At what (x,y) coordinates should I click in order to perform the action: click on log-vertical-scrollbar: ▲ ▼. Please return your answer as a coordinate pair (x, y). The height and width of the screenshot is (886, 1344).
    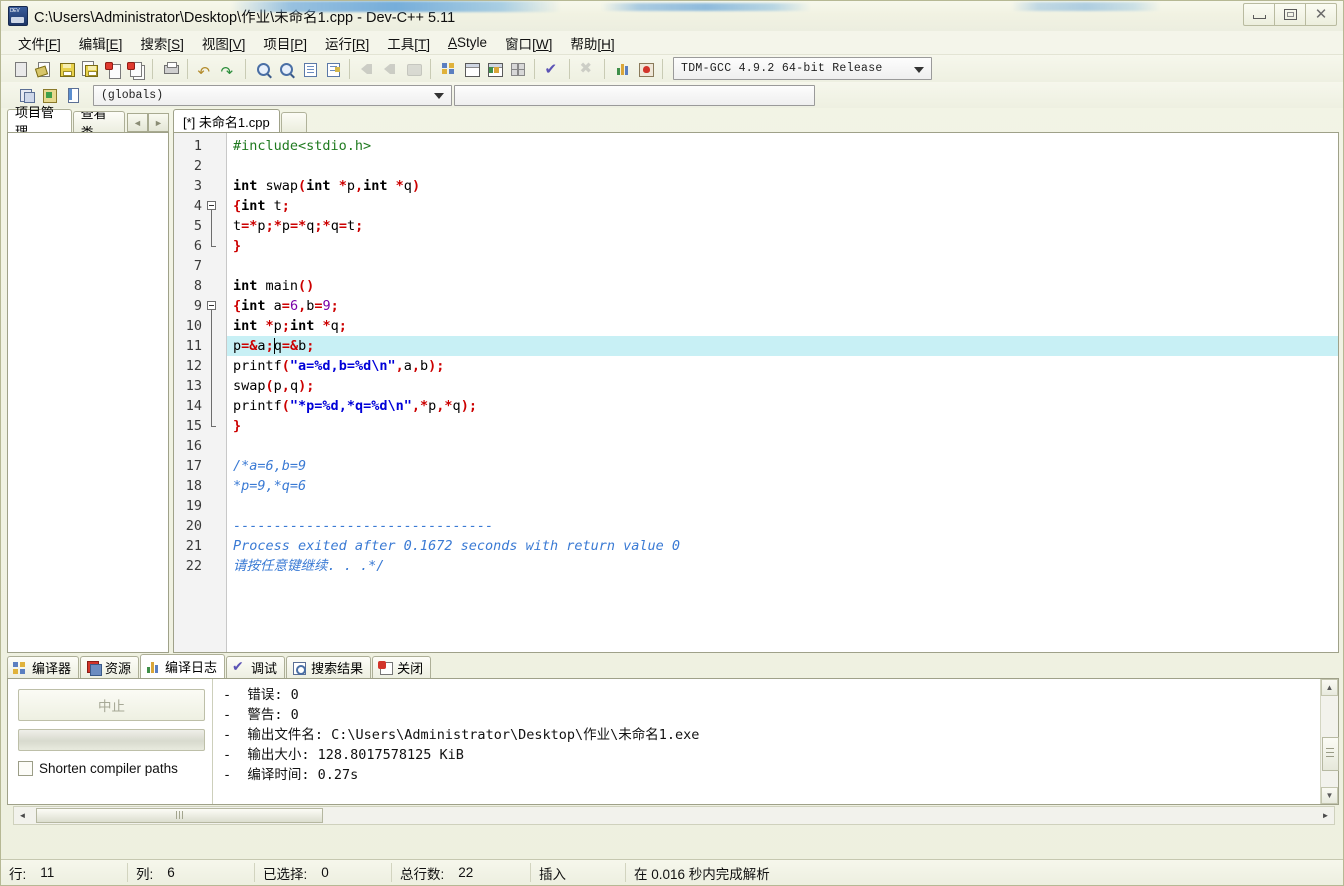
    Looking at the image, I should click on (1329, 741).